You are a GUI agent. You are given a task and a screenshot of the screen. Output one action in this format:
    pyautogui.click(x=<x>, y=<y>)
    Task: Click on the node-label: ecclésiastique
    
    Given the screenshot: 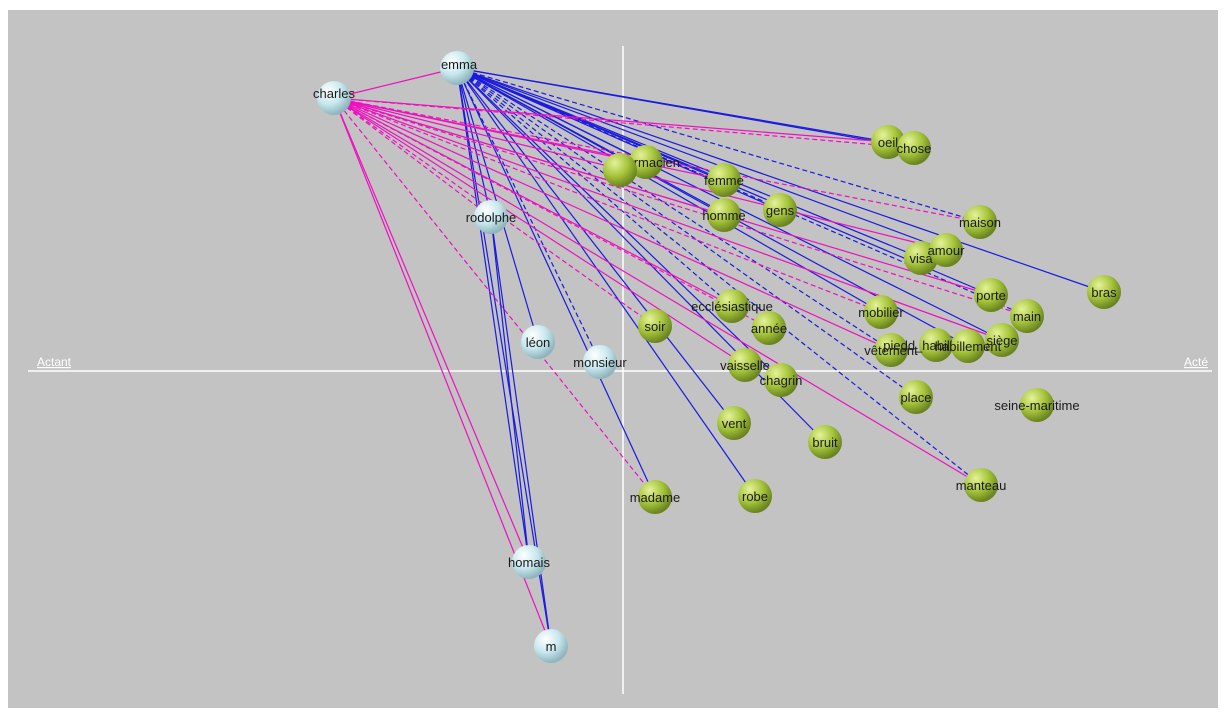 What is the action you would take?
    pyautogui.click(x=732, y=306)
    